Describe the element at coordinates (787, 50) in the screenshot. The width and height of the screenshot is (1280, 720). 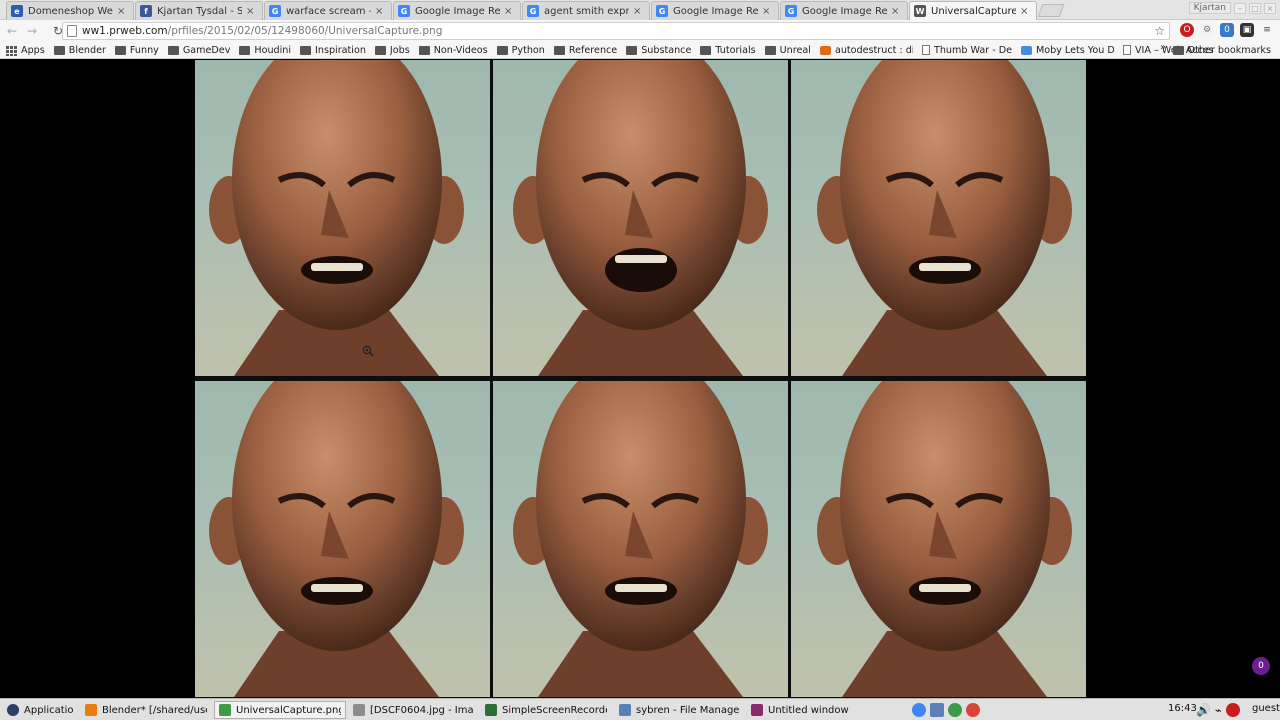
I see `bookmark-item: Unreal` at that location.